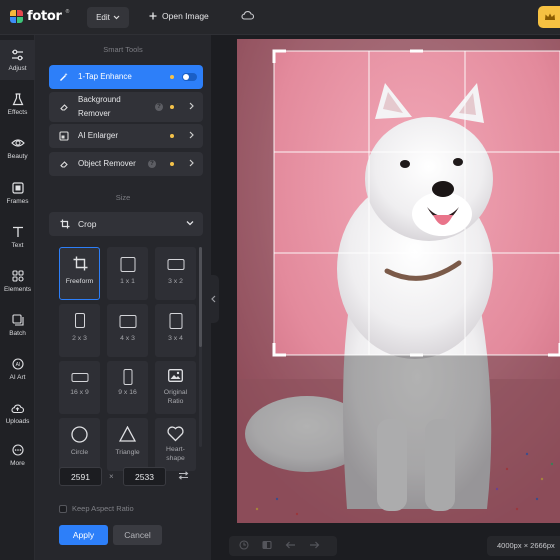 Image resolution: width=560 pixels, height=560 pixels. Describe the element at coordinates (244, 546) in the screenshot. I see `history-icon` at that location.